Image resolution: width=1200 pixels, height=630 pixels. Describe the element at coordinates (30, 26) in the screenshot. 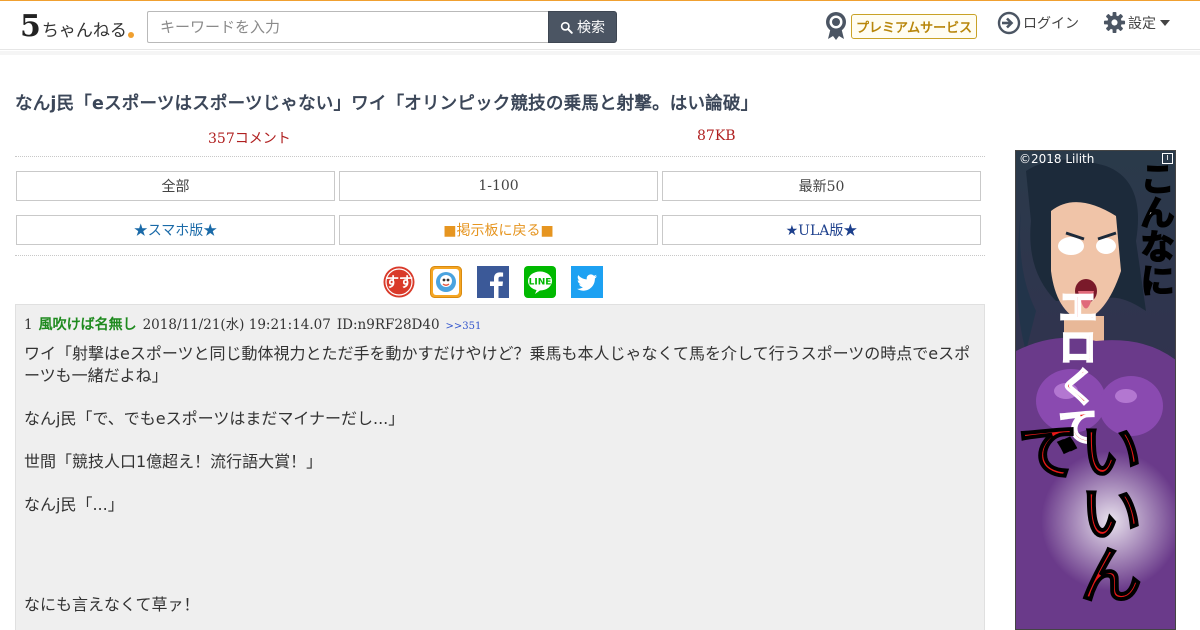

I see `logo-number: 5` at that location.